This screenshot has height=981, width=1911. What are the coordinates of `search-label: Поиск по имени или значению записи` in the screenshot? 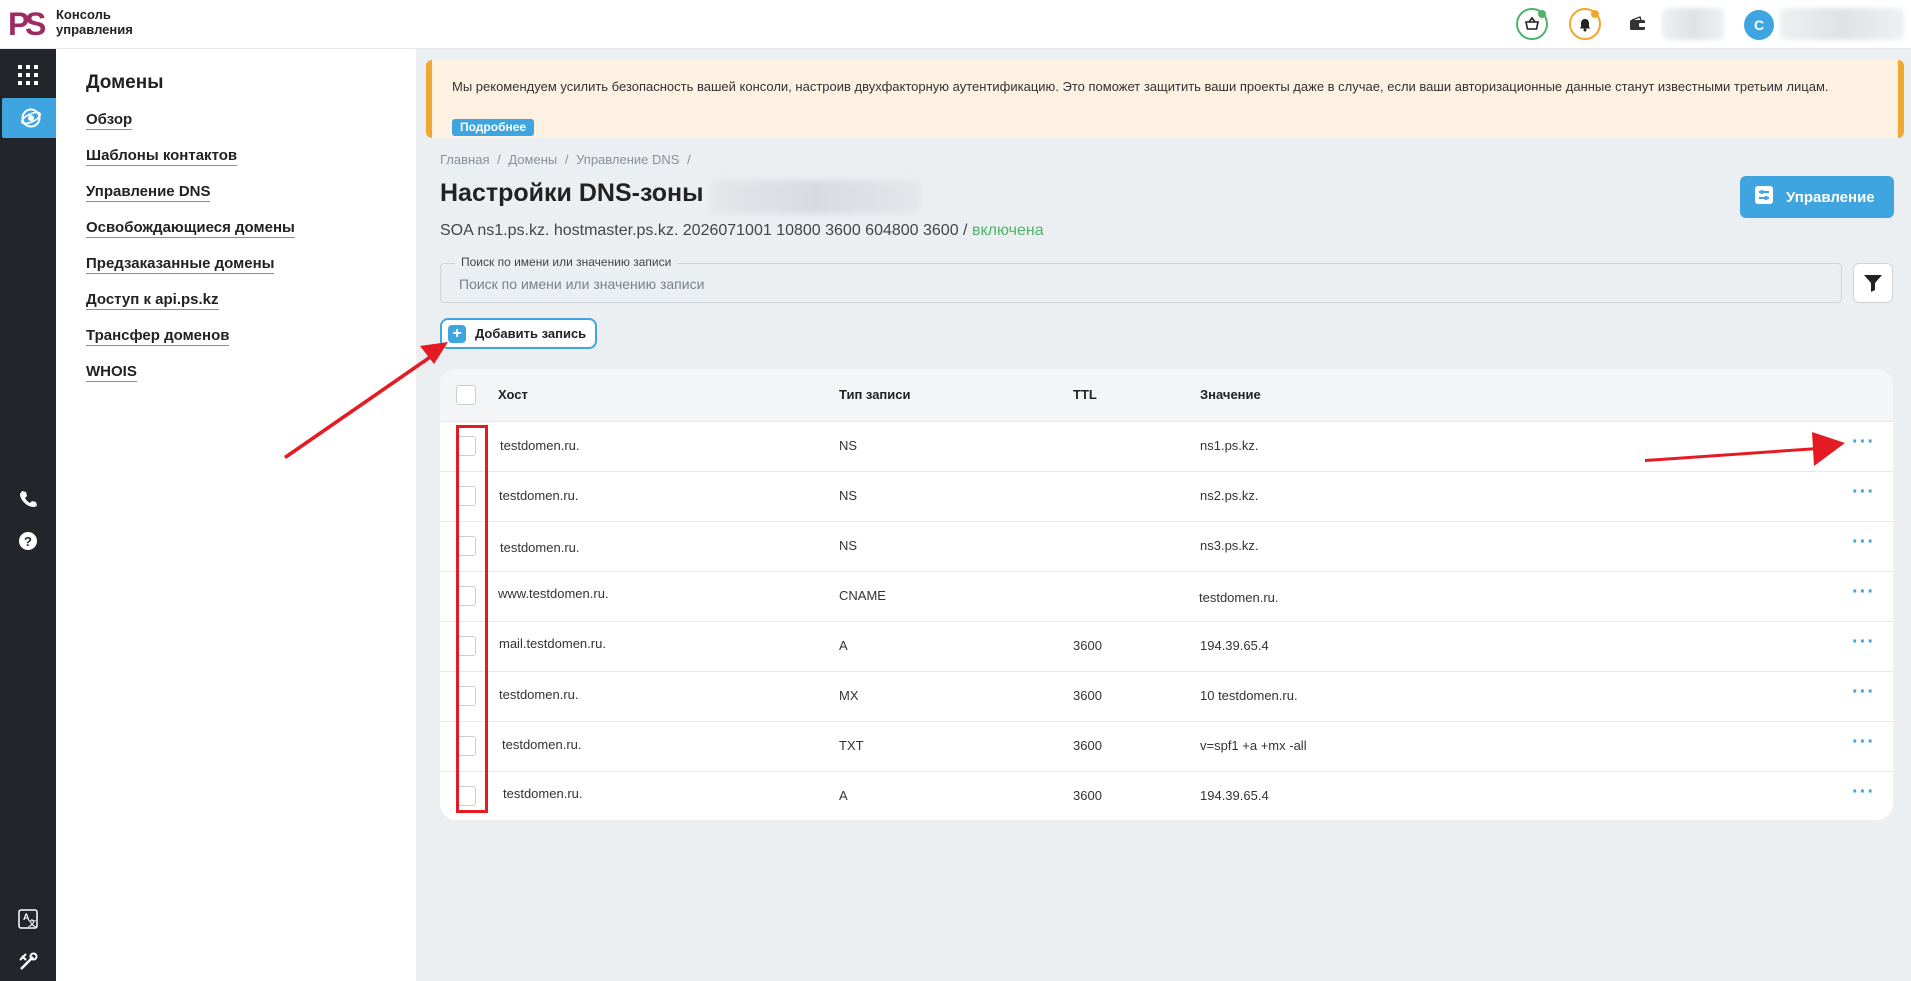 It's located at (566, 262).